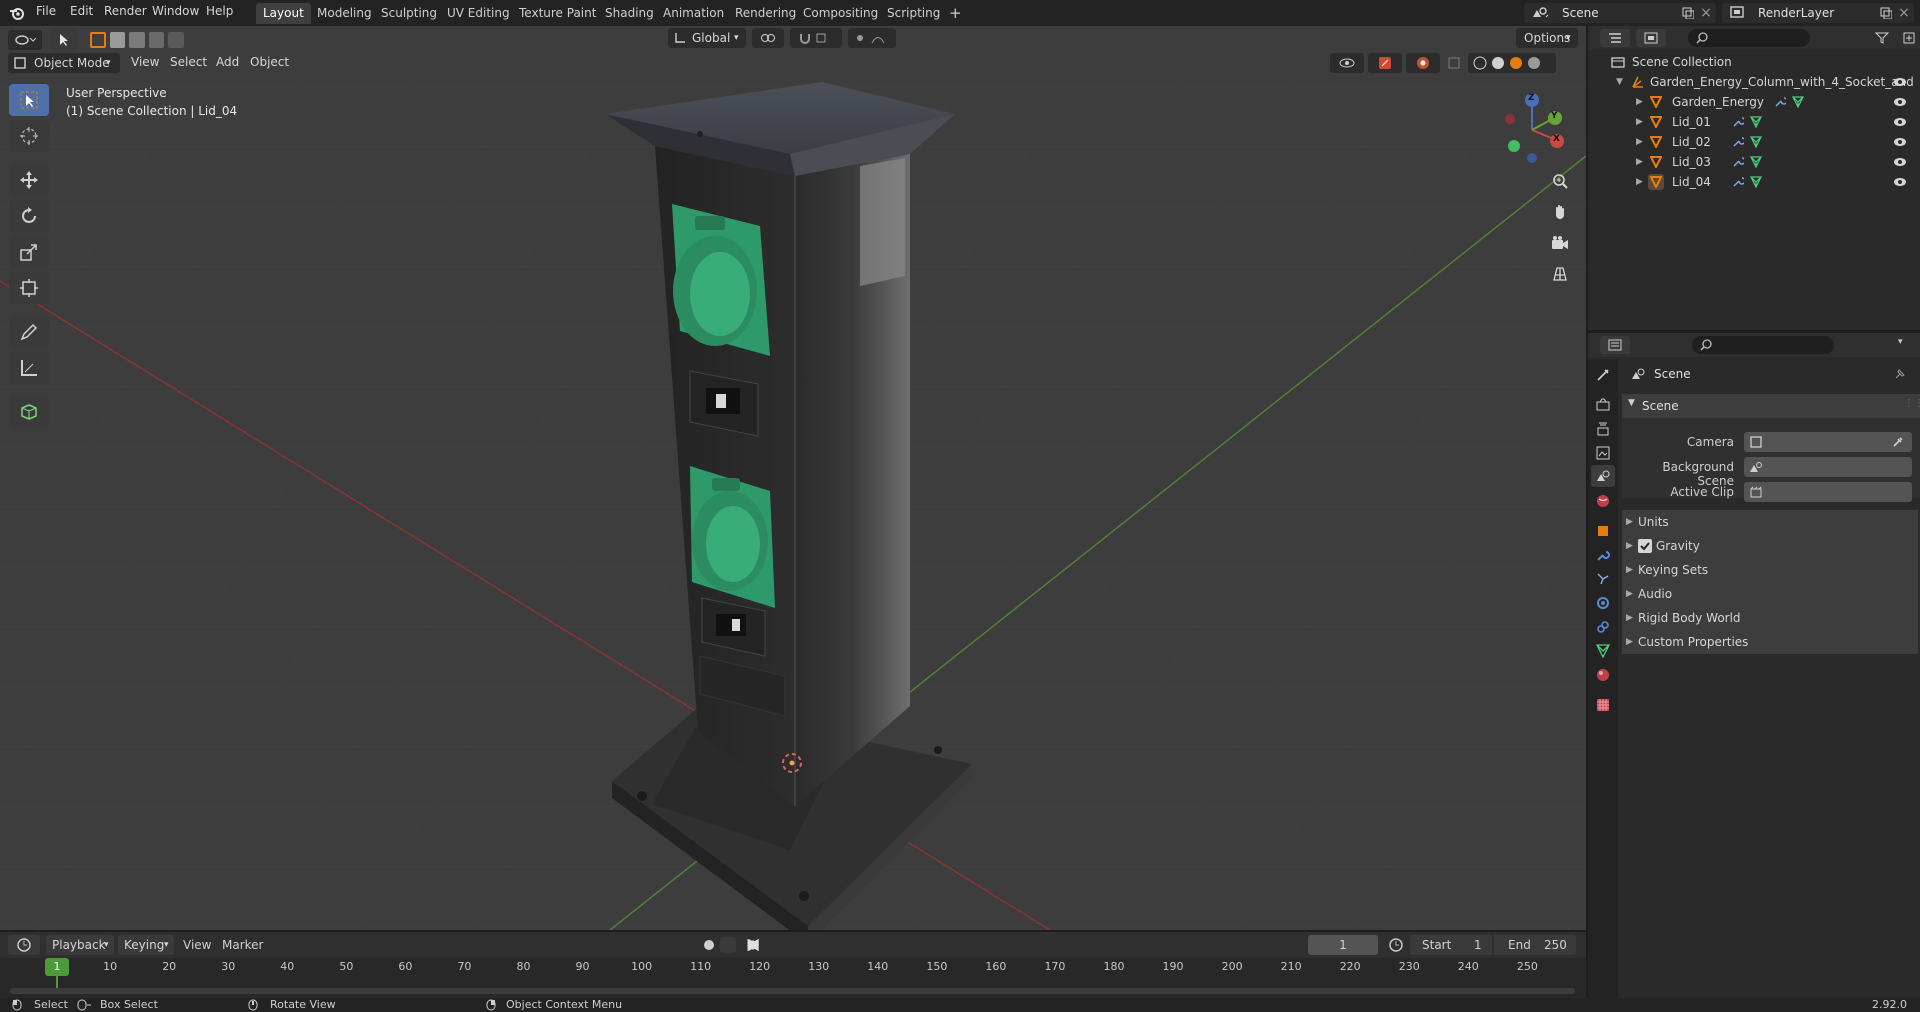  Describe the element at coordinates (117, 40) in the screenshot. I see `select-extend-icon` at that location.